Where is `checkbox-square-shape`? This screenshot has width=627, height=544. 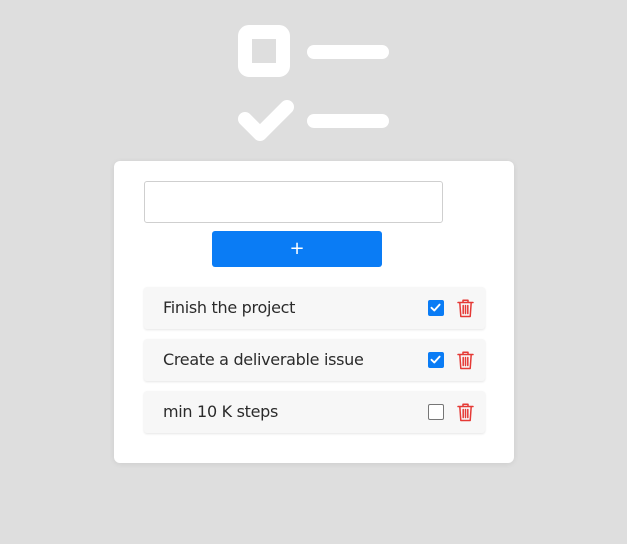 checkbox-square-shape is located at coordinates (264, 51).